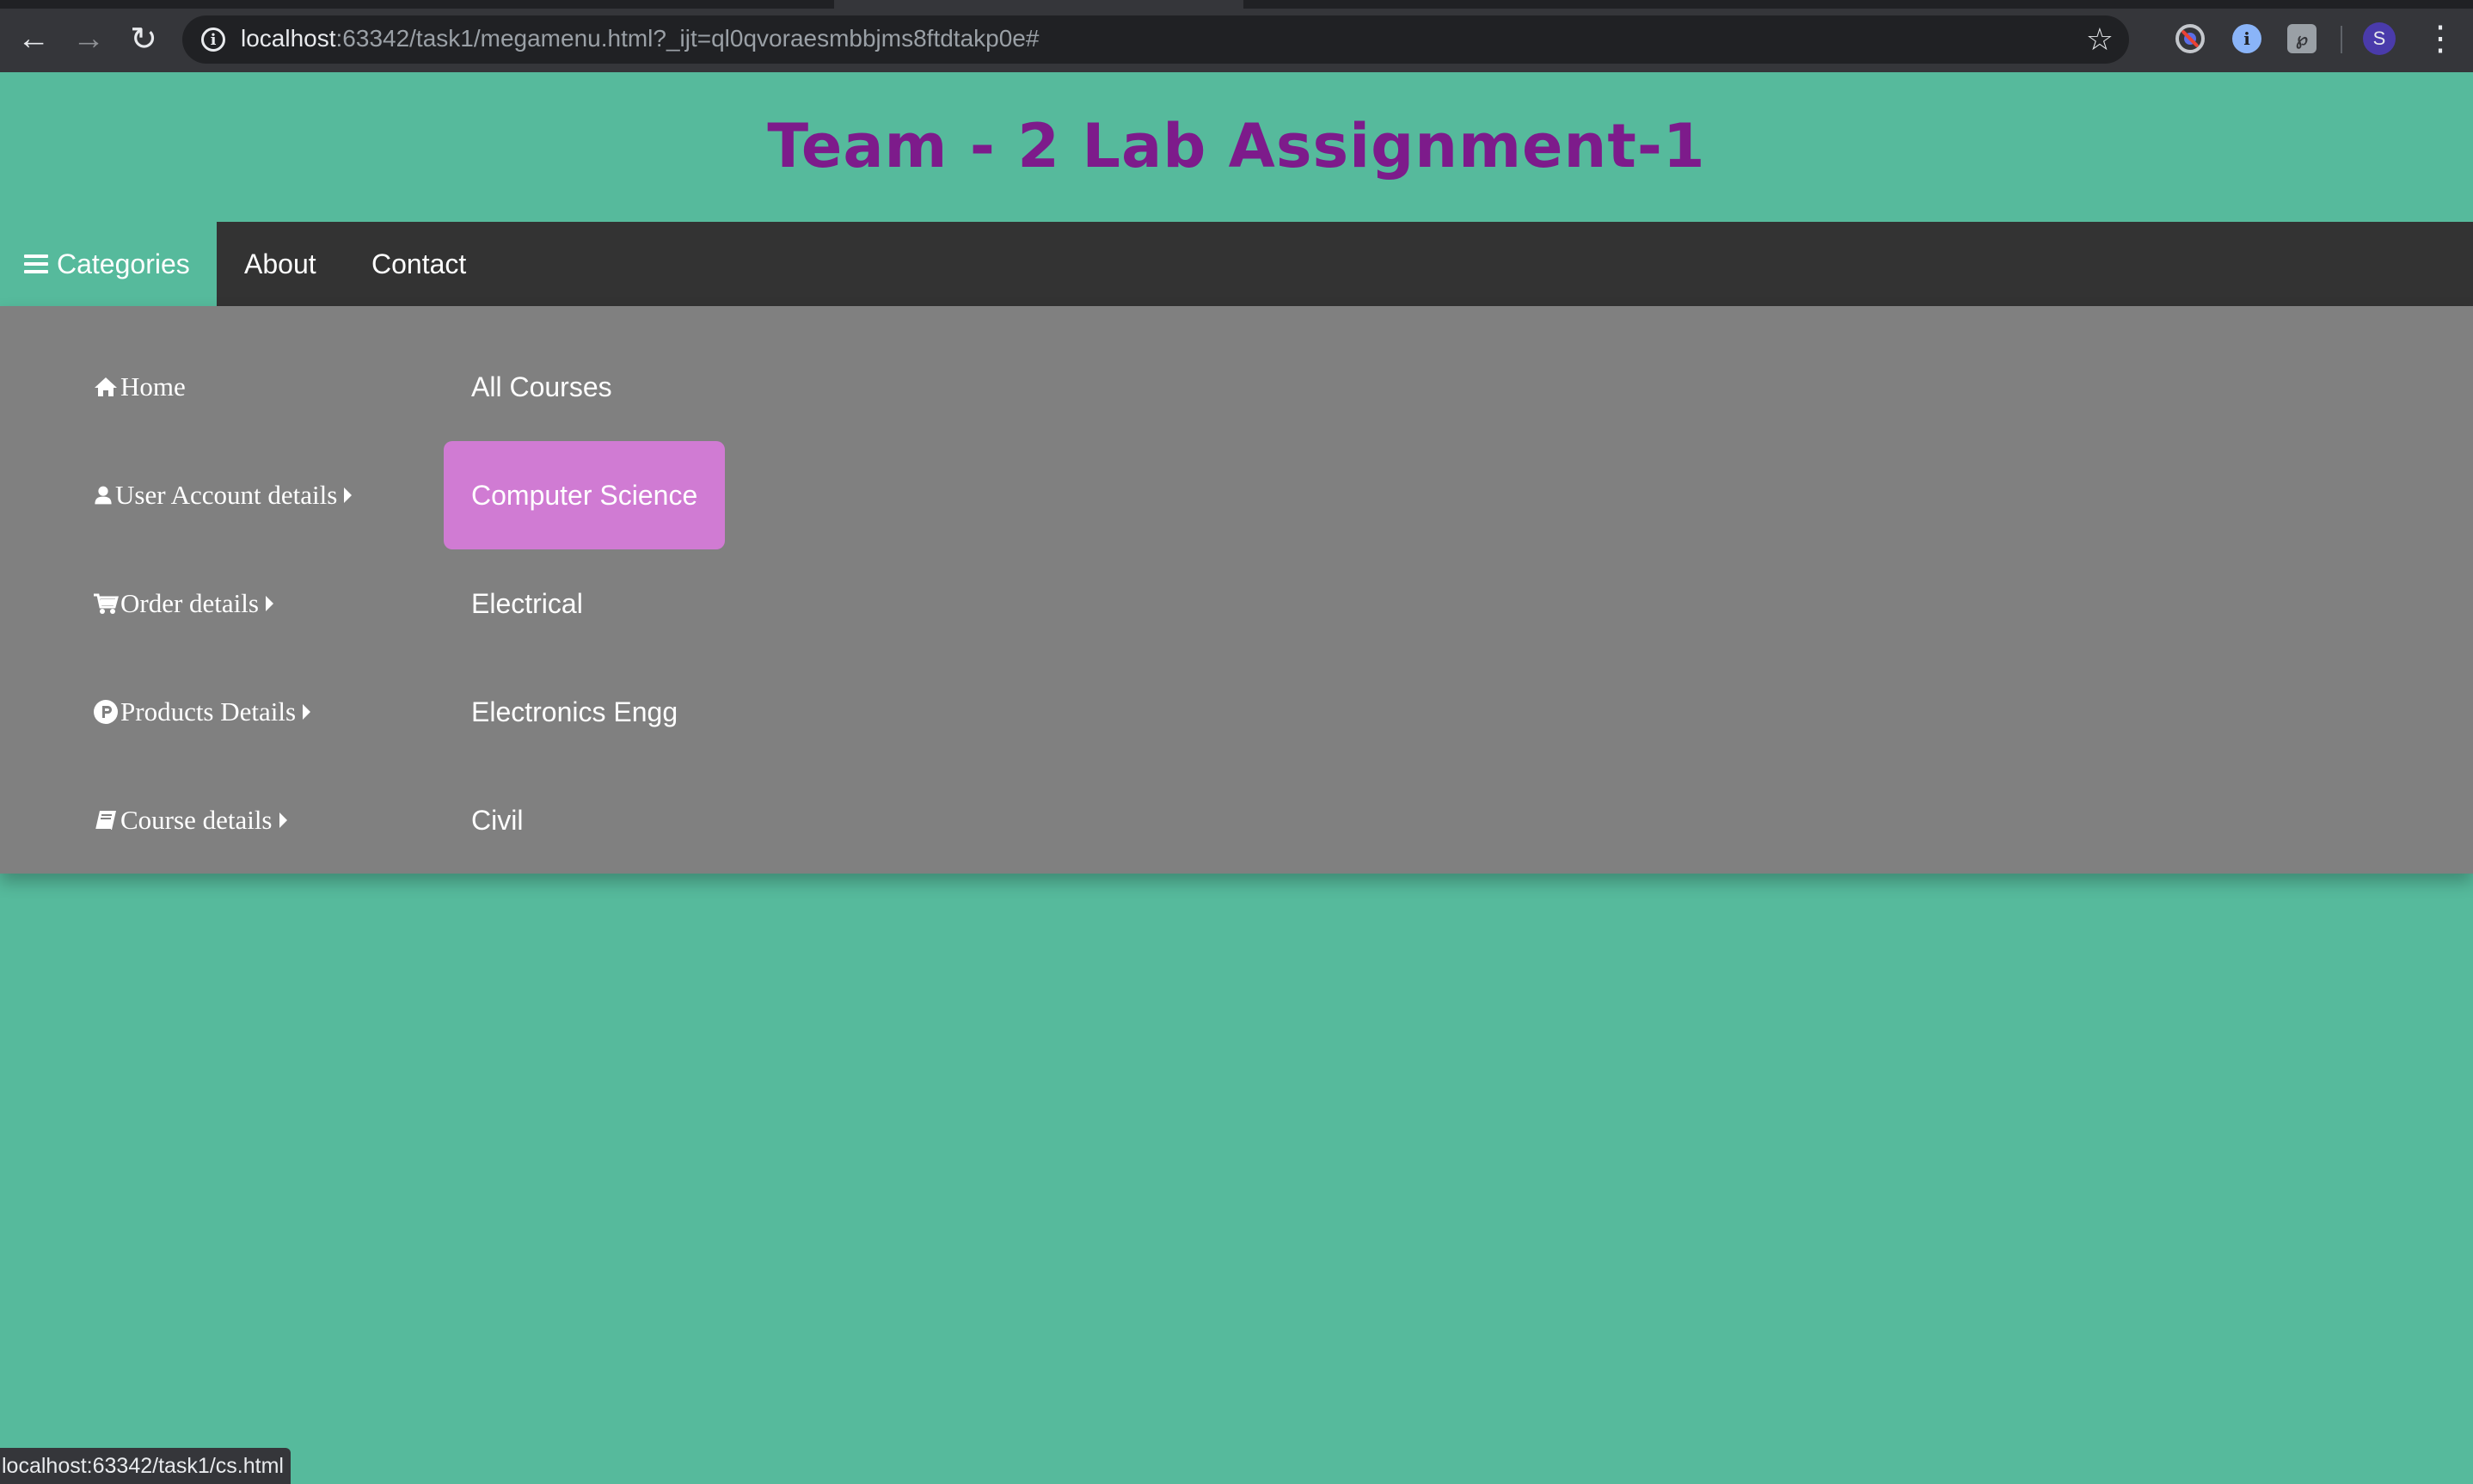 The height and width of the screenshot is (1484, 2473). Describe the element at coordinates (2379, 38) in the screenshot. I see `profile-avatar: S` at that location.